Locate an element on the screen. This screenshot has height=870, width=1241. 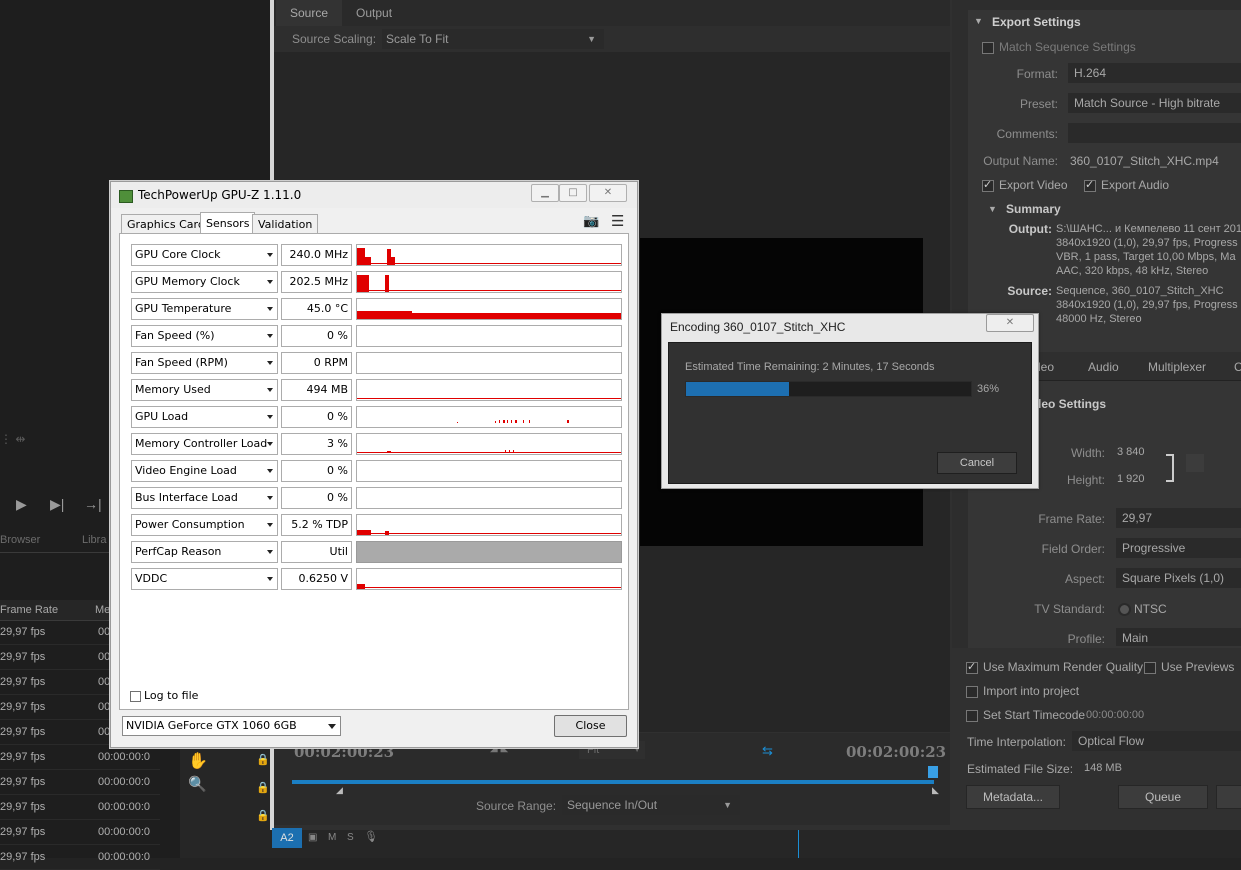
field-order-dropdown: Progressive is located at coordinates (1178, 548).